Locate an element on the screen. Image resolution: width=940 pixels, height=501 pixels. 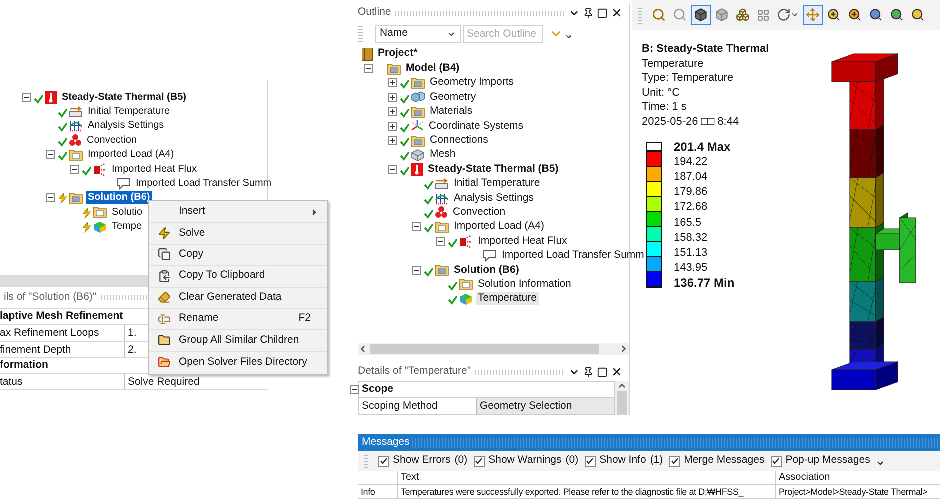
tree-item: Connections is located at coordinates (459, 141).